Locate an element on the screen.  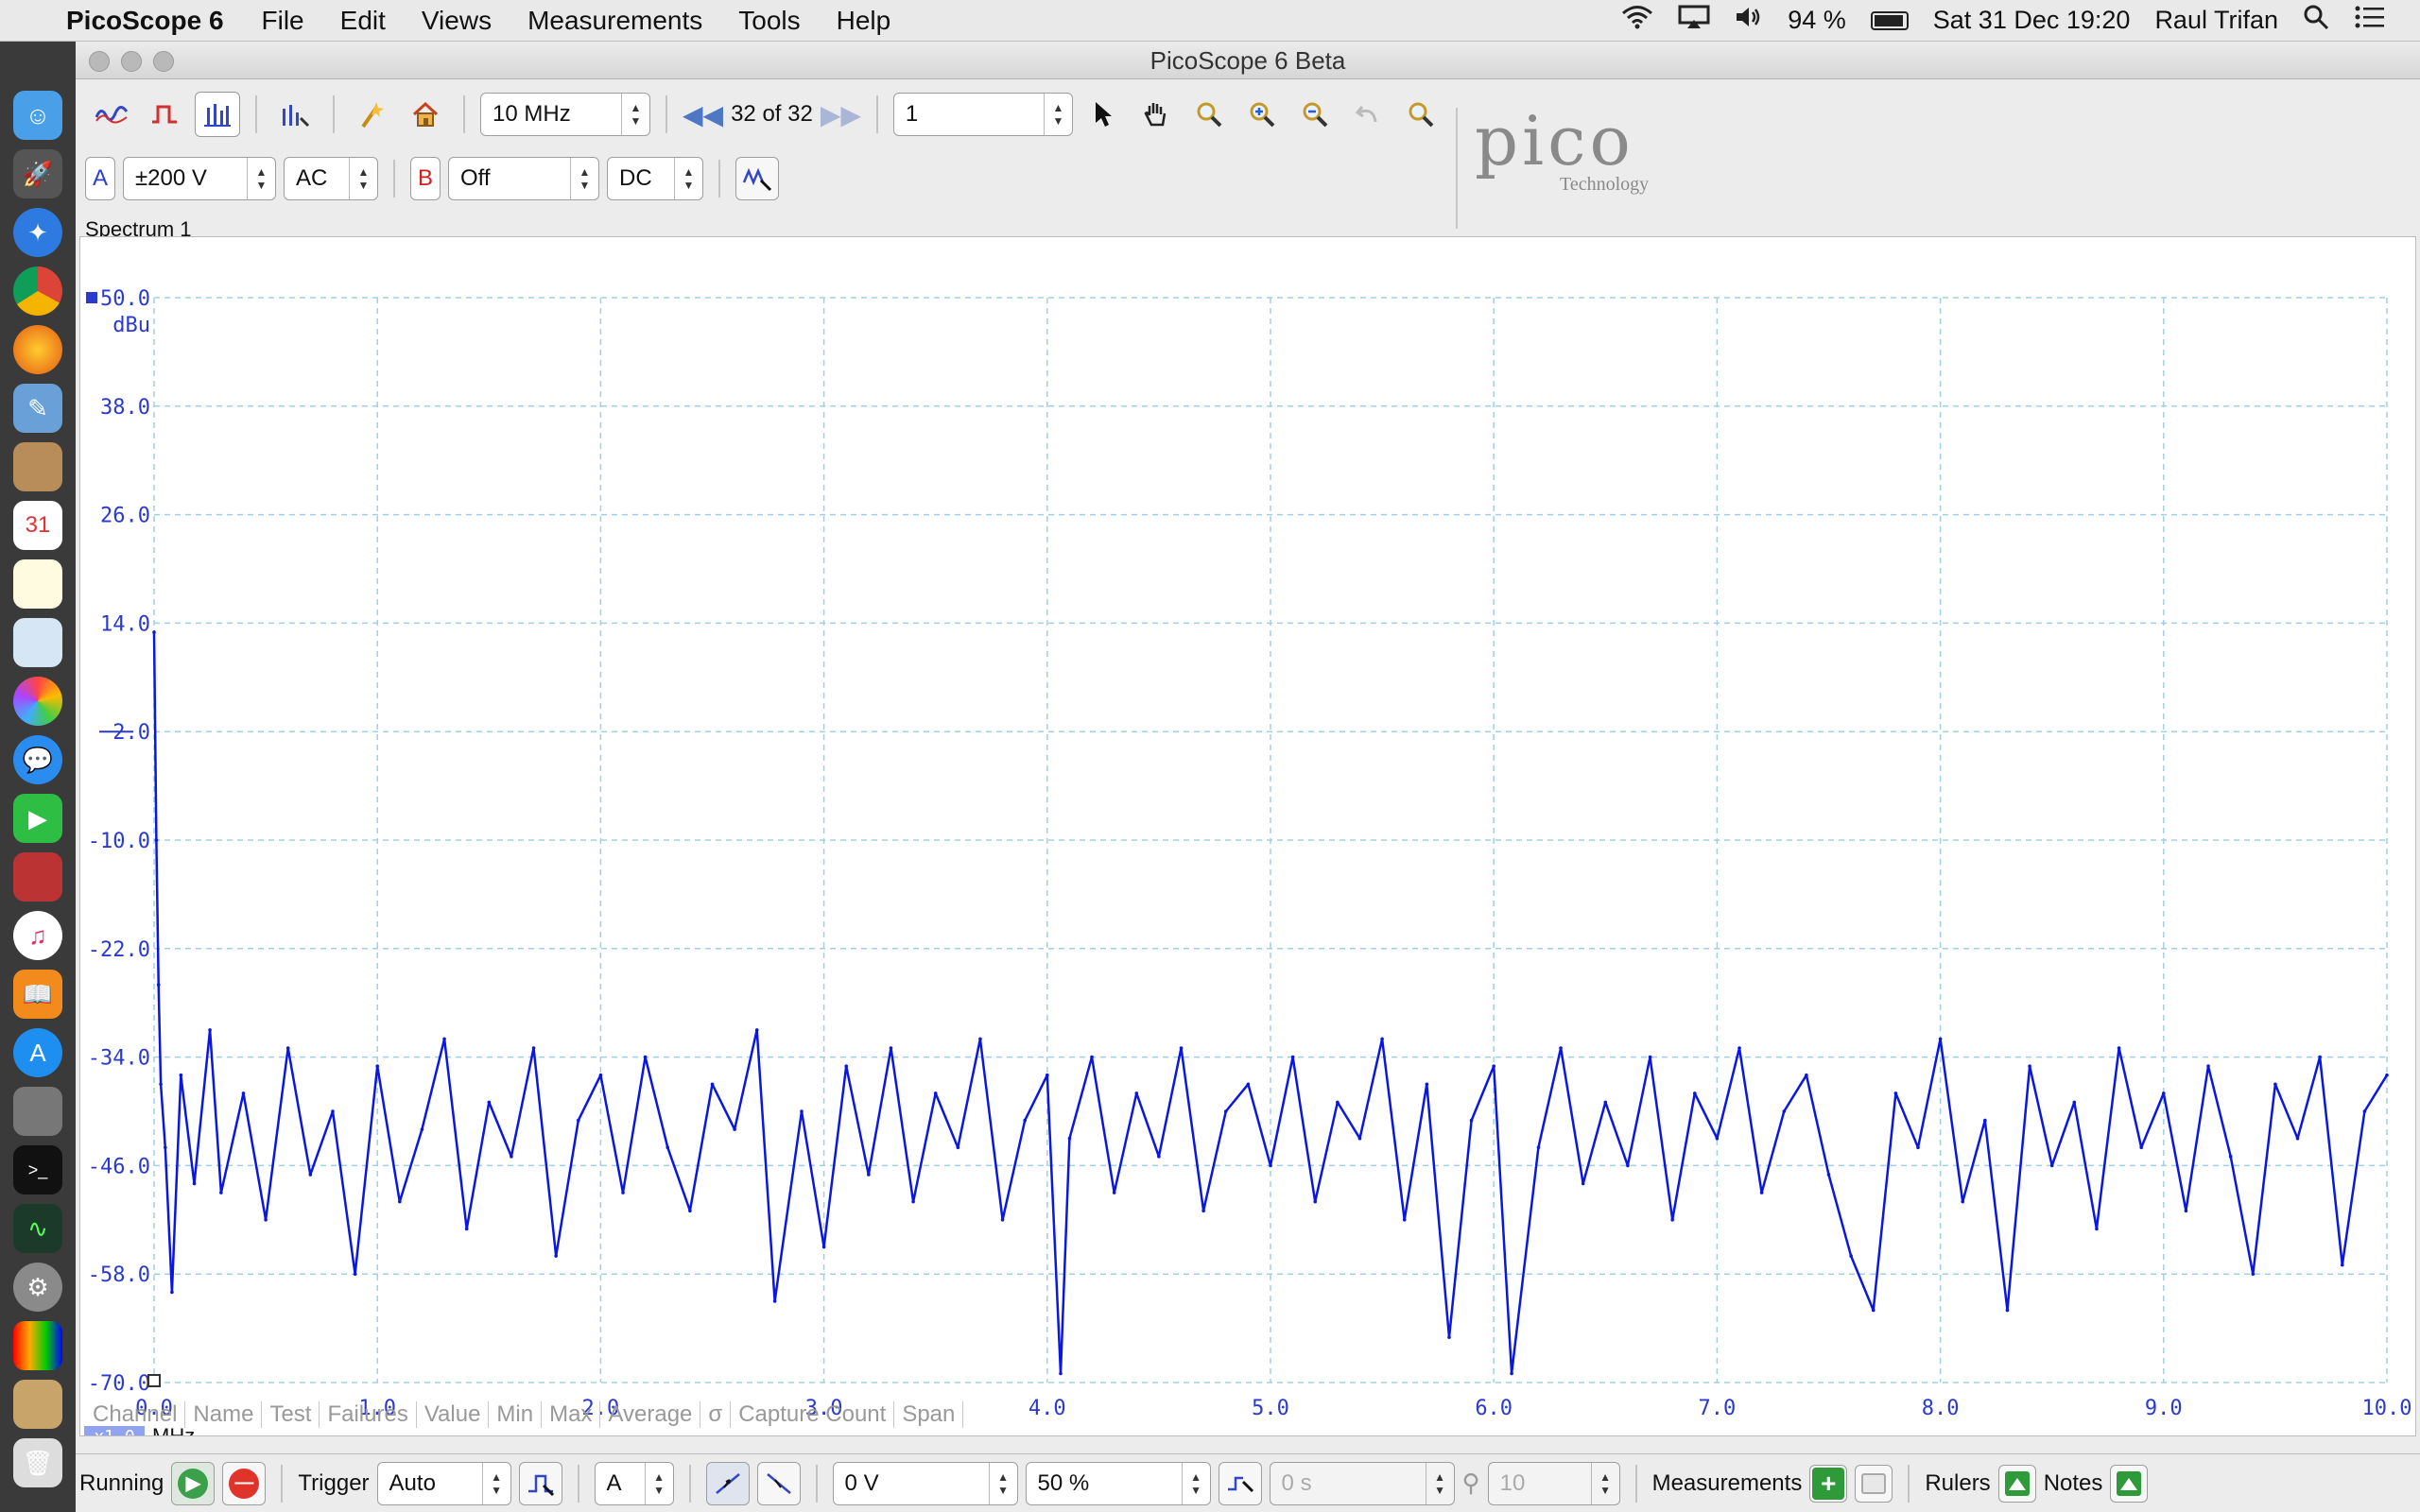
undo-zoom-button is located at coordinates (1368, 114).